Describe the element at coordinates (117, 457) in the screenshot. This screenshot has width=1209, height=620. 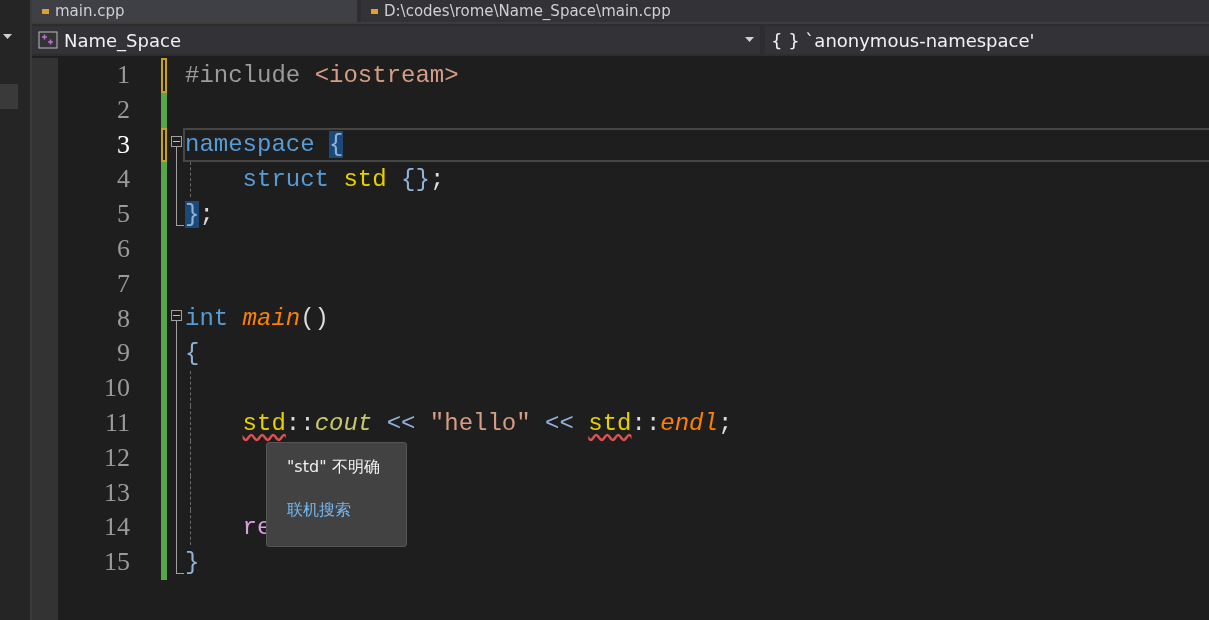
I see `line-number: 12` at that location.